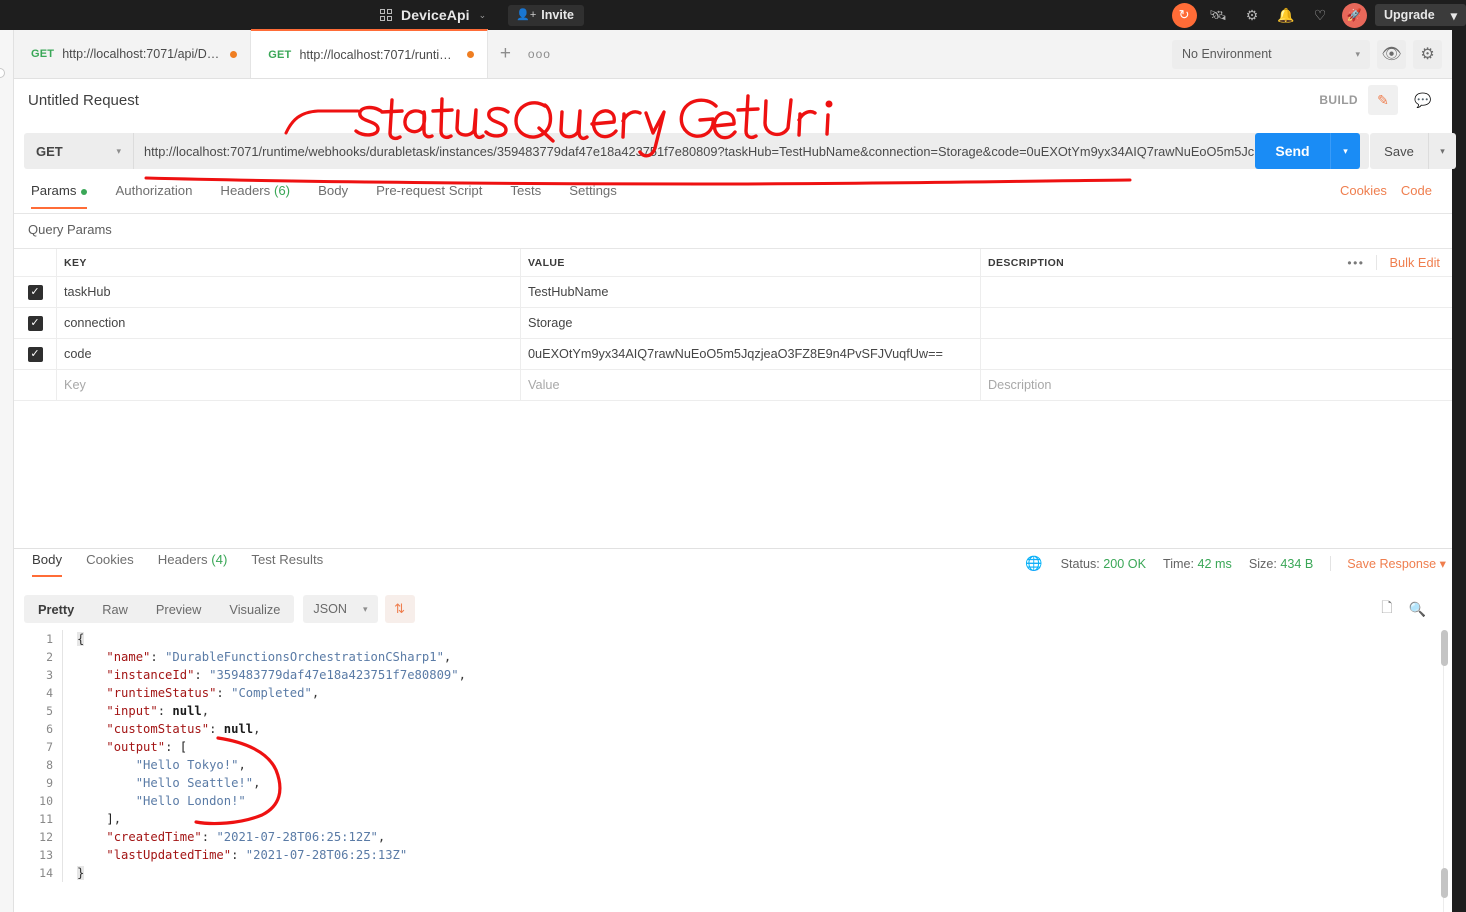  Describe the element at coordinates (1286, 15) in the screenshot. I see `notifications-button: 🔔` at that location.